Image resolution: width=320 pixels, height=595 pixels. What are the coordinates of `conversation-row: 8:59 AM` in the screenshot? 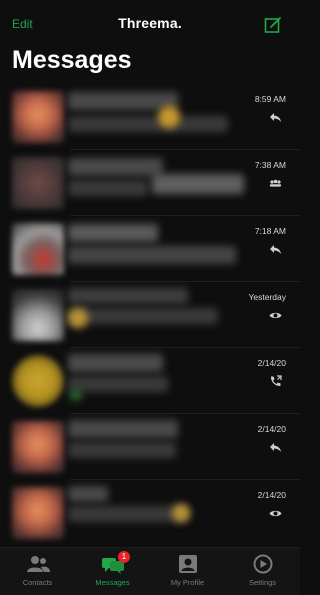 It's located at (150, 117).